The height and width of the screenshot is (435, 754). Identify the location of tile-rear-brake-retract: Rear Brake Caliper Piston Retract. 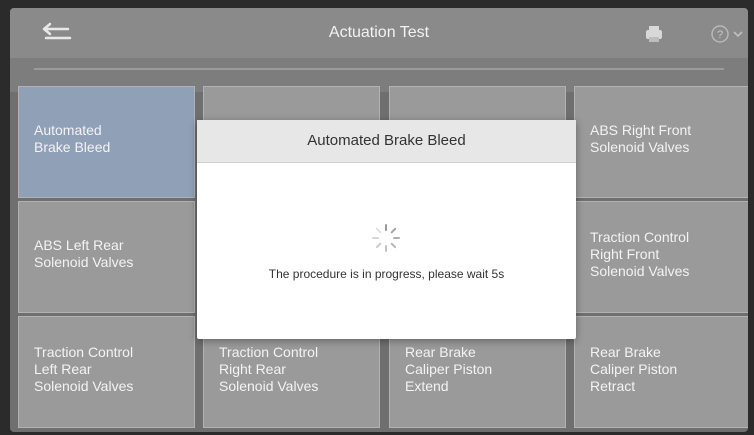
(661, 372).